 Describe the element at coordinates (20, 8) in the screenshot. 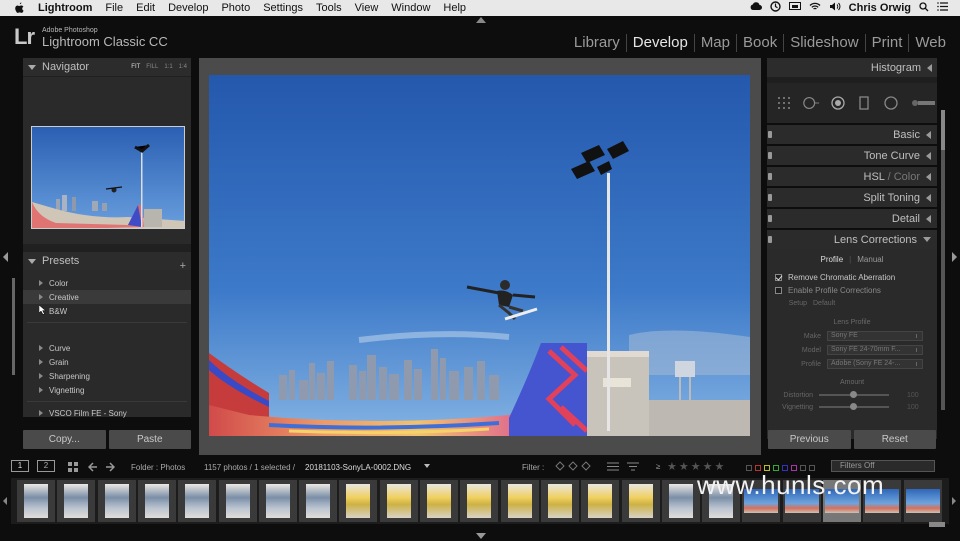

I see `apple-icon` at that location.